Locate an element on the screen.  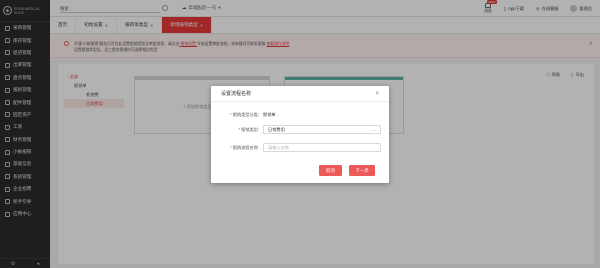
field-type: *报销类型: 日常费用 ⌄ is located at coordinates (304, 129).